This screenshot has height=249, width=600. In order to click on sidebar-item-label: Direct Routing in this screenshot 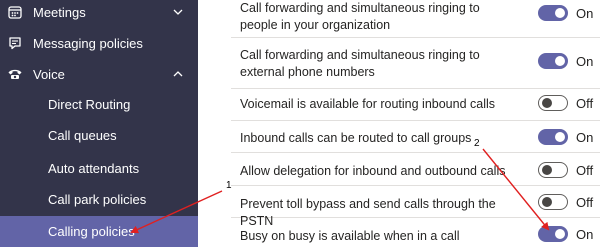, I will do `click(89, 104)`.